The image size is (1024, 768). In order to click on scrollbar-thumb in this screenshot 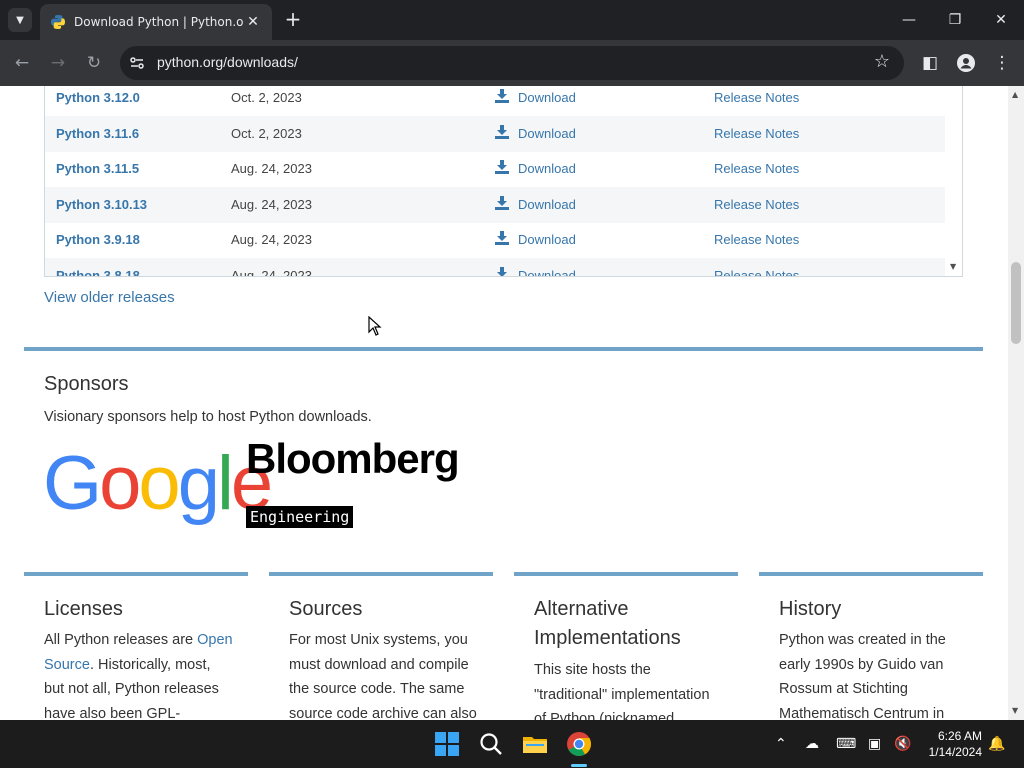, I will do `click(1016, 303)`.